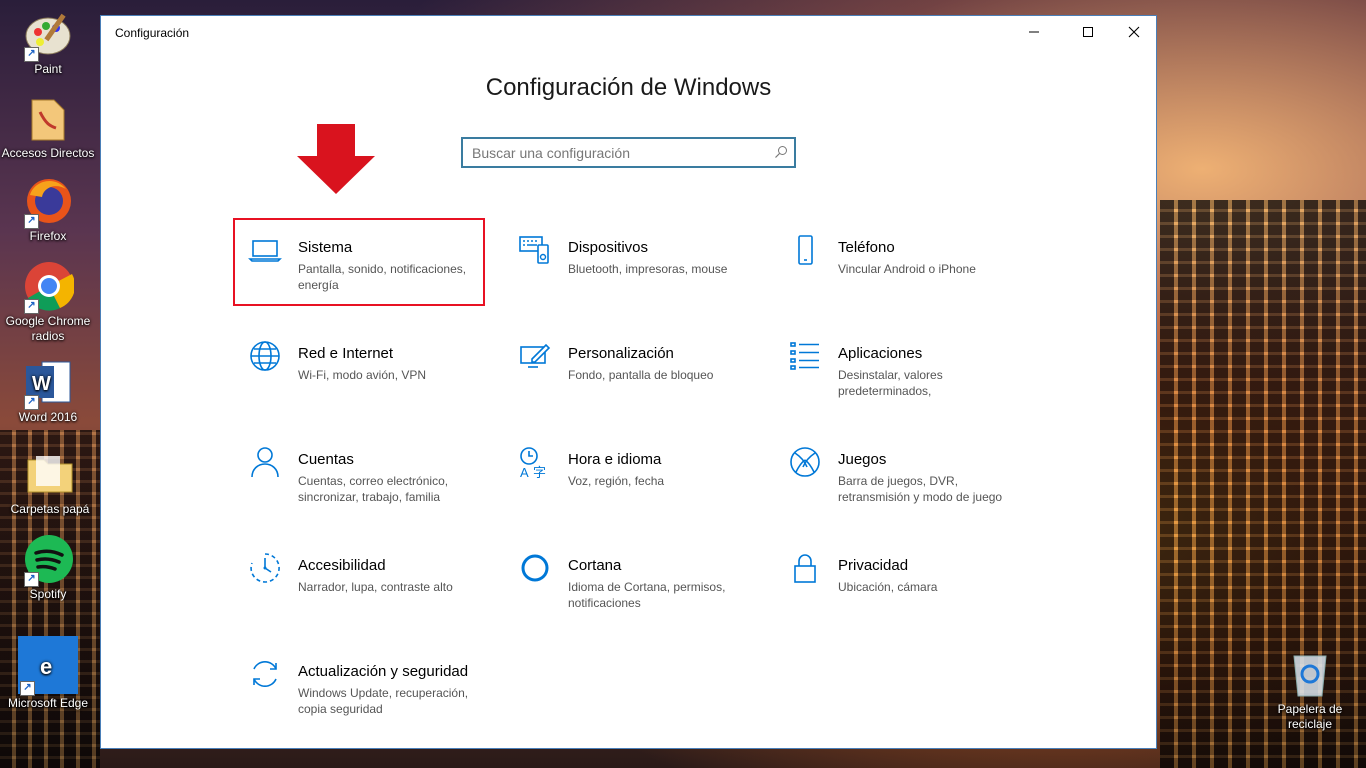 This screenshot has height=768, width=1366. What do you see at coordinates (862, 459) in the screenshot?
I see `tile-title: Juegos` at bounding box center [862, 459].